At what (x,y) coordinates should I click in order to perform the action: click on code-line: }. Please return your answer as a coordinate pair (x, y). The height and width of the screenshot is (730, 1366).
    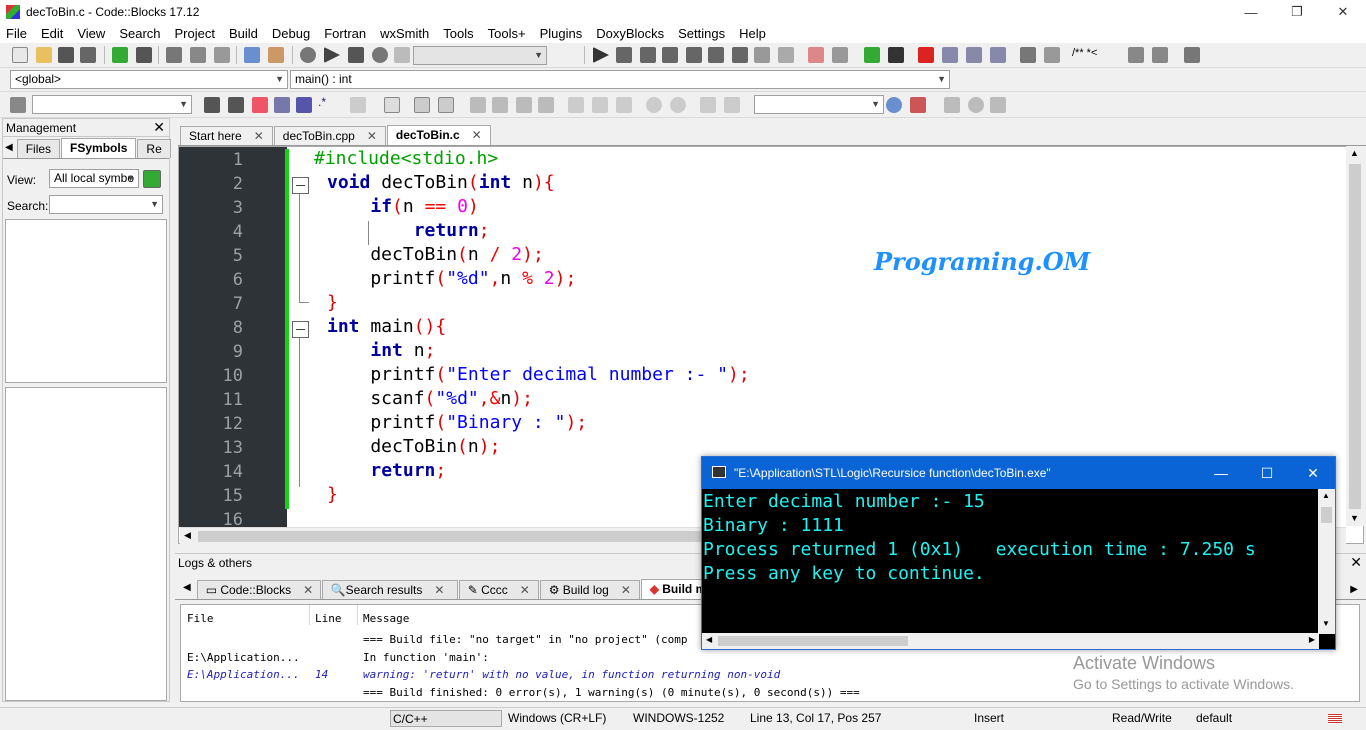
    Looking at the image, I should click on (538, 303).